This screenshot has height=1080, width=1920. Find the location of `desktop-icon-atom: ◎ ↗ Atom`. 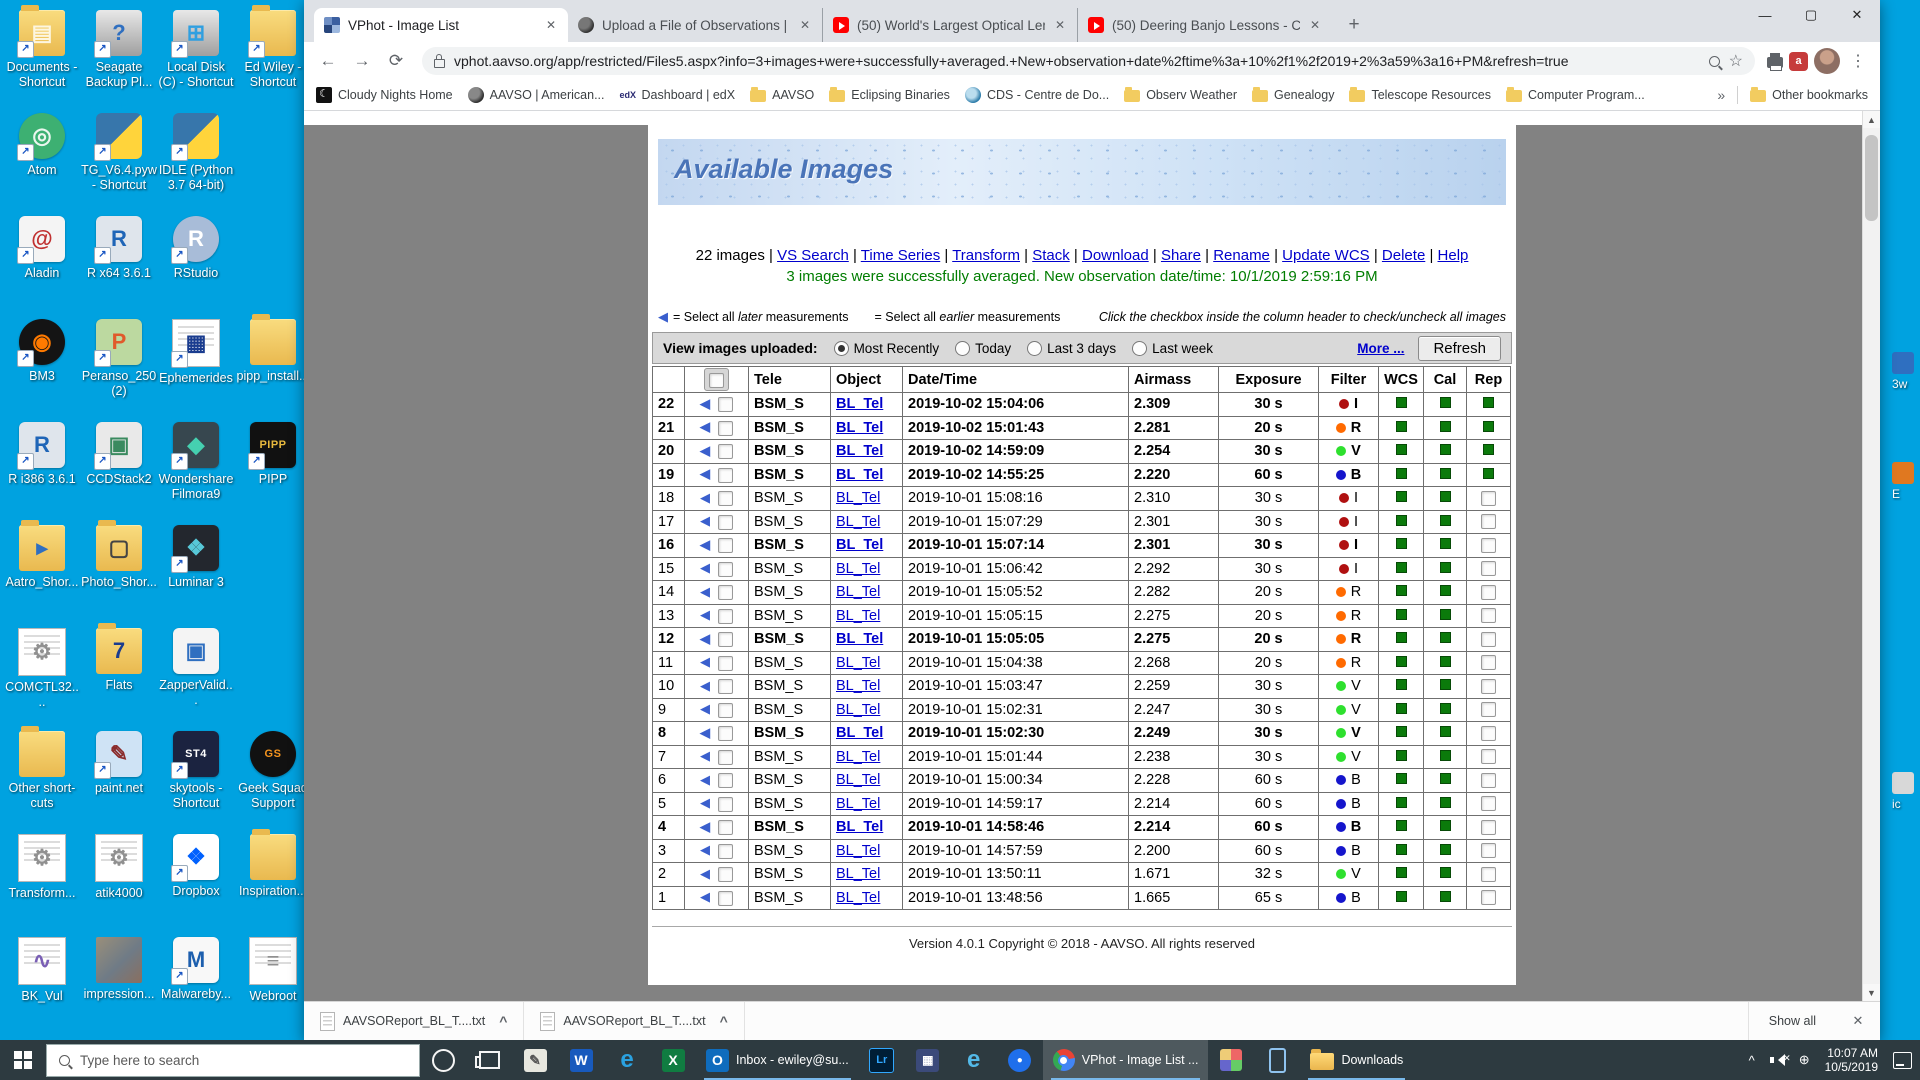

desktop-icon-atom: ◎ ↗ Atom is located at coordinates (42, 145).